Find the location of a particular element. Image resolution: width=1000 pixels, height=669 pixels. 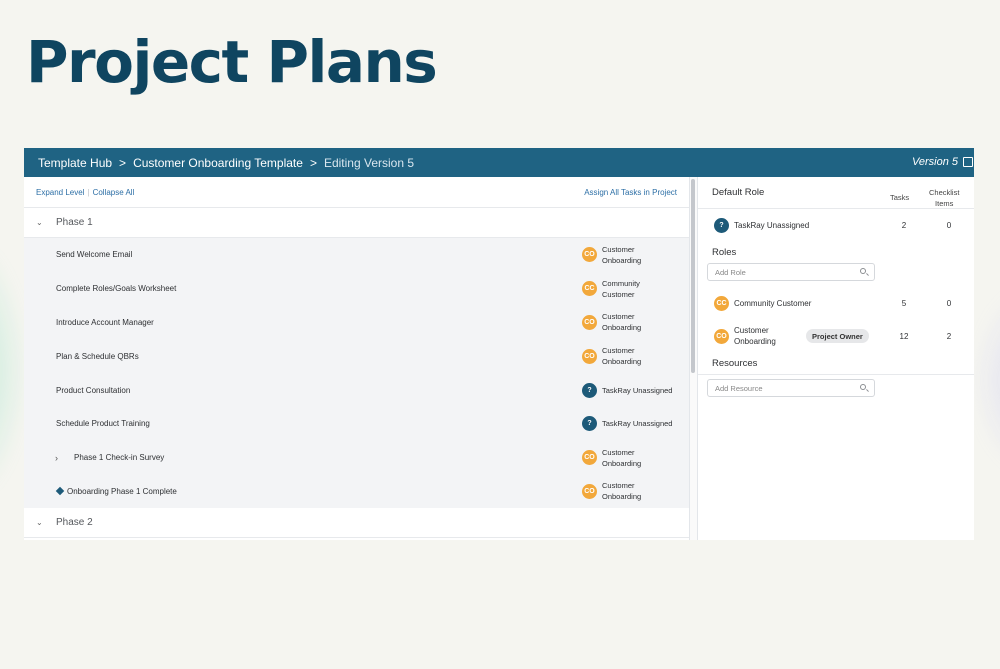

role-row: CO Customer Onboarding Project Owner 12 2 is located at coordinates (836, 336).